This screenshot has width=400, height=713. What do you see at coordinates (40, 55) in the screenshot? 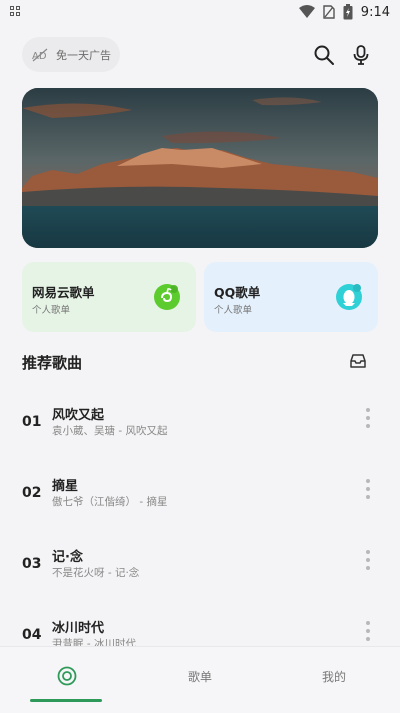
I see `no-ads-icon: AD` at bounding box center [40, 55].